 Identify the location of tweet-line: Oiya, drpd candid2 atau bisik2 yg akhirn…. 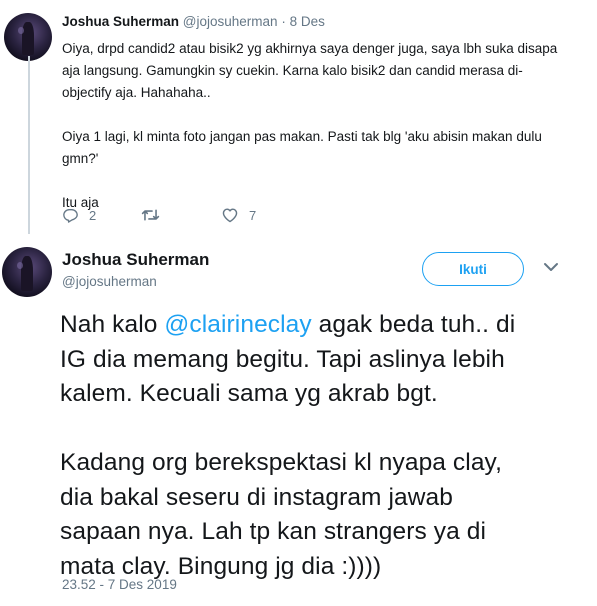
(310, 48).